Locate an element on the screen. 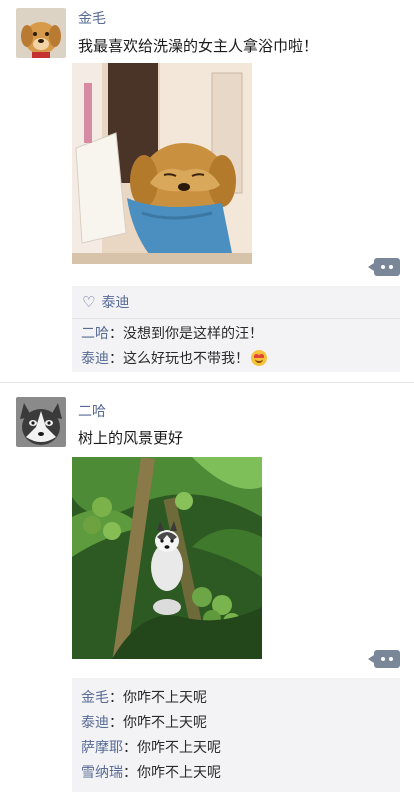 The width and height of the screenshot is (414, 800). like-name: 泰迪 is located at coordinates (115, 303).